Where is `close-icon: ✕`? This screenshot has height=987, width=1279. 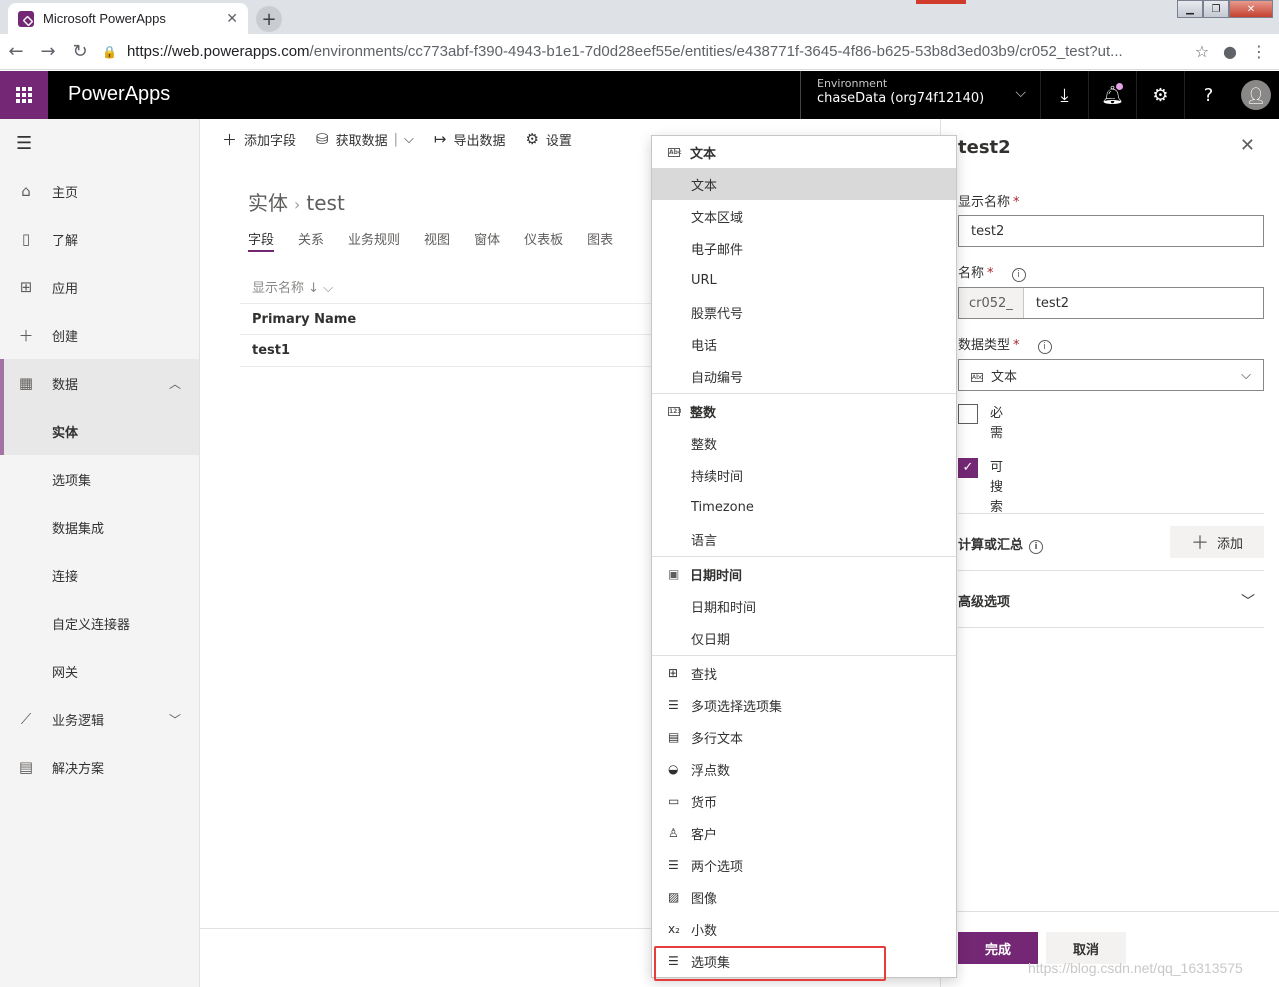 close-icon: ✕ is located at coordinates (1247, 145).